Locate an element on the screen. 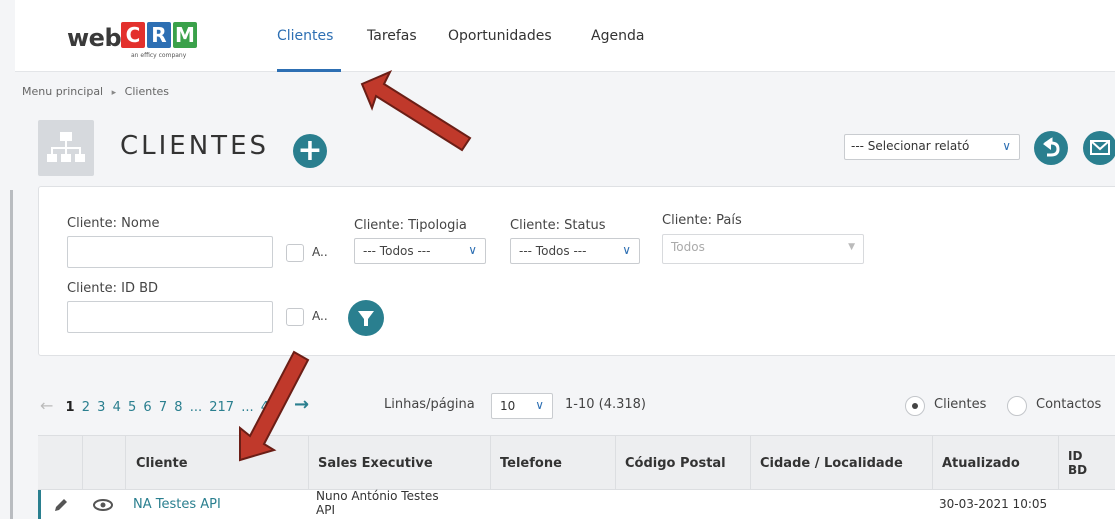 The image size is (1115, 519). tab-clientes: Clientes is located at coordinates (305, 36).